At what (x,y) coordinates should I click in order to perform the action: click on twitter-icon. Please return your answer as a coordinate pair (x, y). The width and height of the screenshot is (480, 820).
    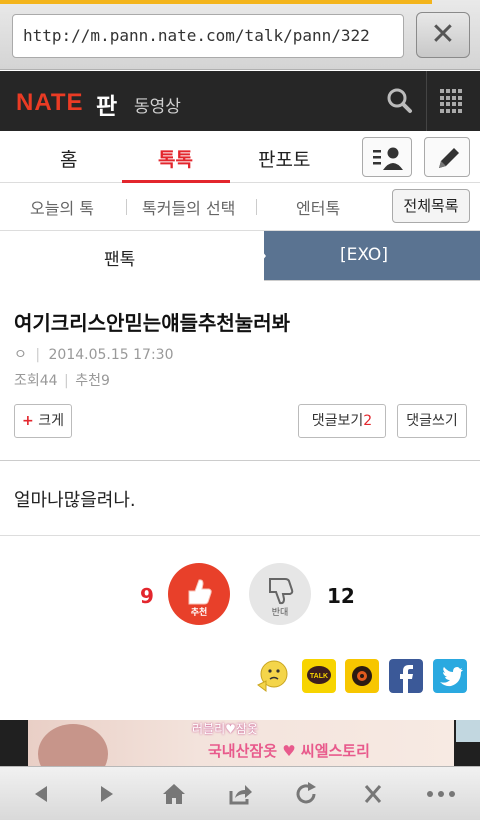
    Looking at the image, I should click on (450, 676).